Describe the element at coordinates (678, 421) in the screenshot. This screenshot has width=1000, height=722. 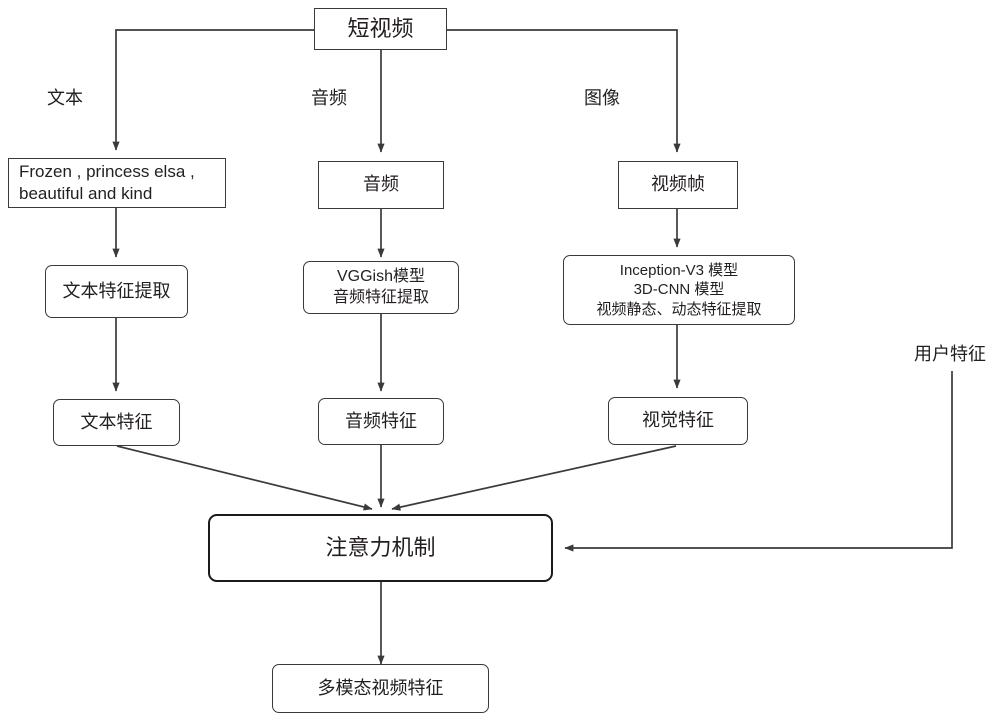
I see `node-visual-feature: 视觉特征` at that location.